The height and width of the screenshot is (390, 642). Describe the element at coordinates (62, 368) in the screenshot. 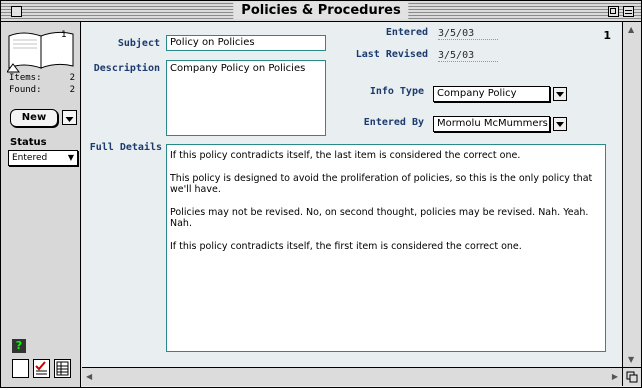

I see `list-view-icon` at that location.